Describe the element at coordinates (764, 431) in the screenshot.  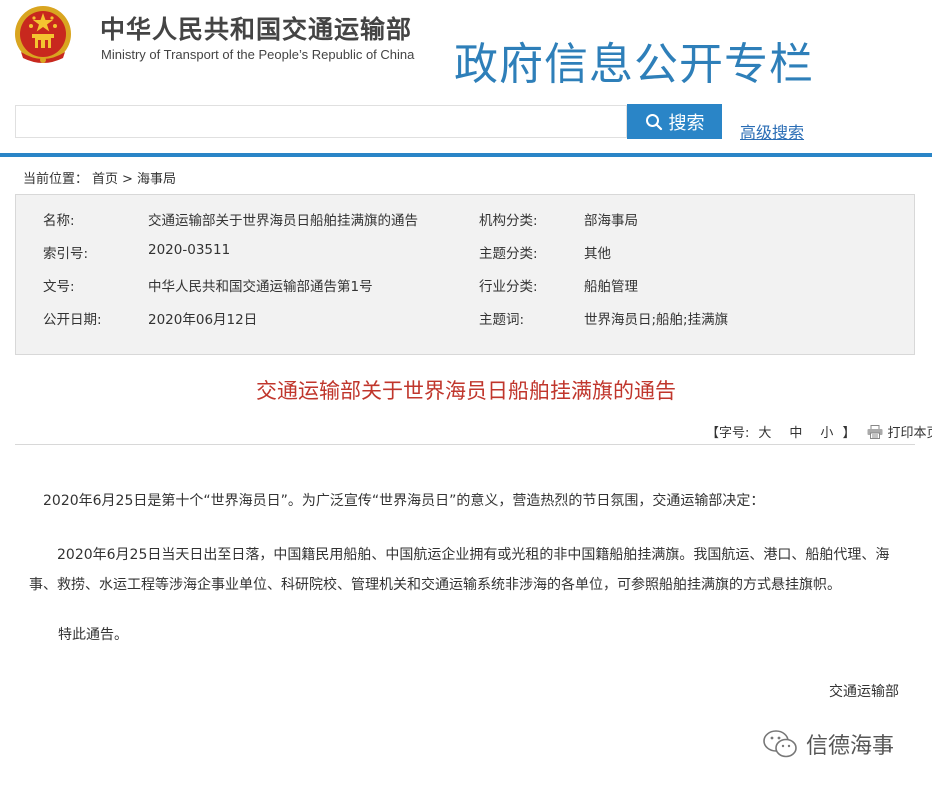
I see `font-size-large-button: 大` at that location.